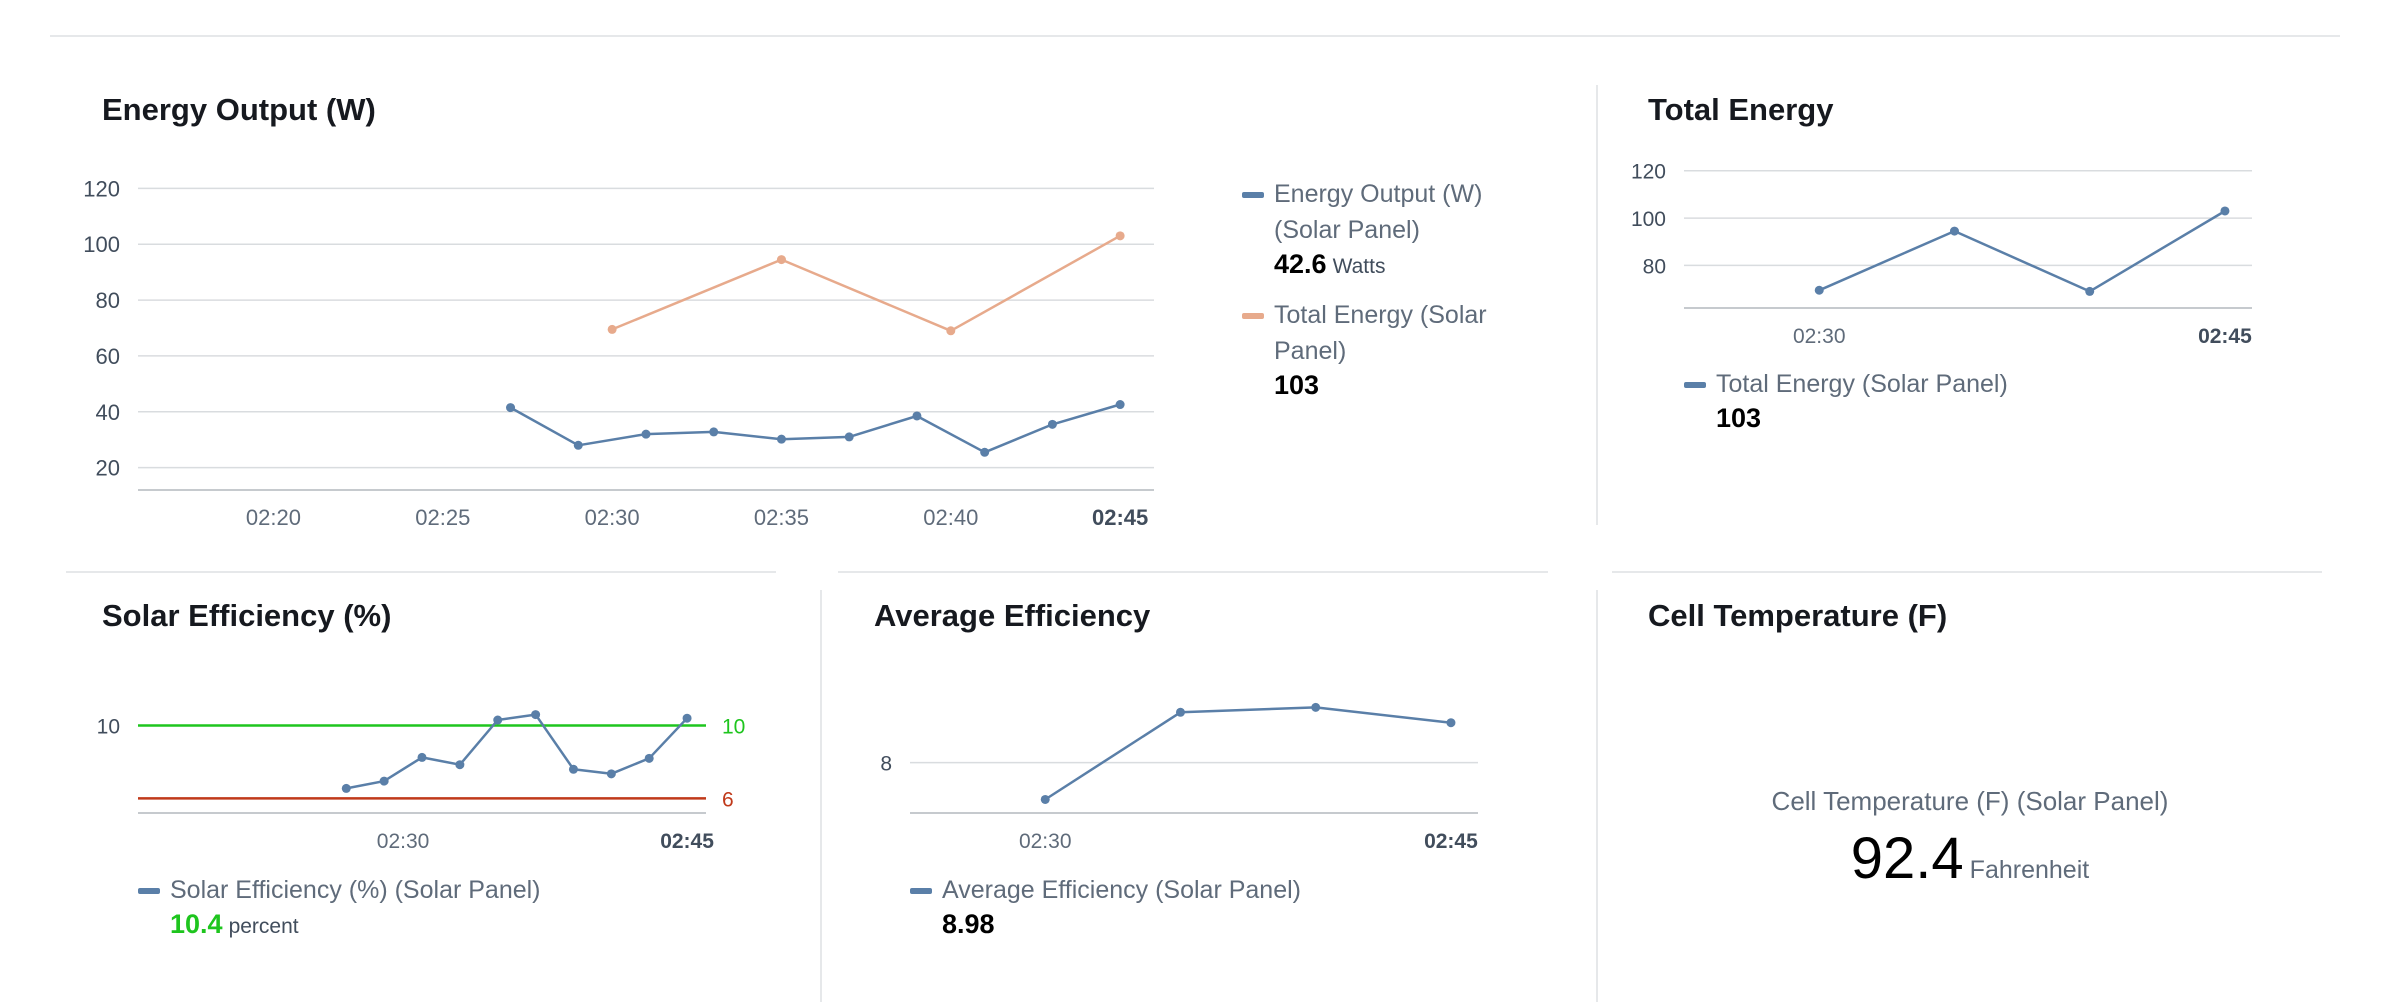  Describe the element at coordinates (1597, 305) in the screenshot. I see `divider-right-top` at that location.